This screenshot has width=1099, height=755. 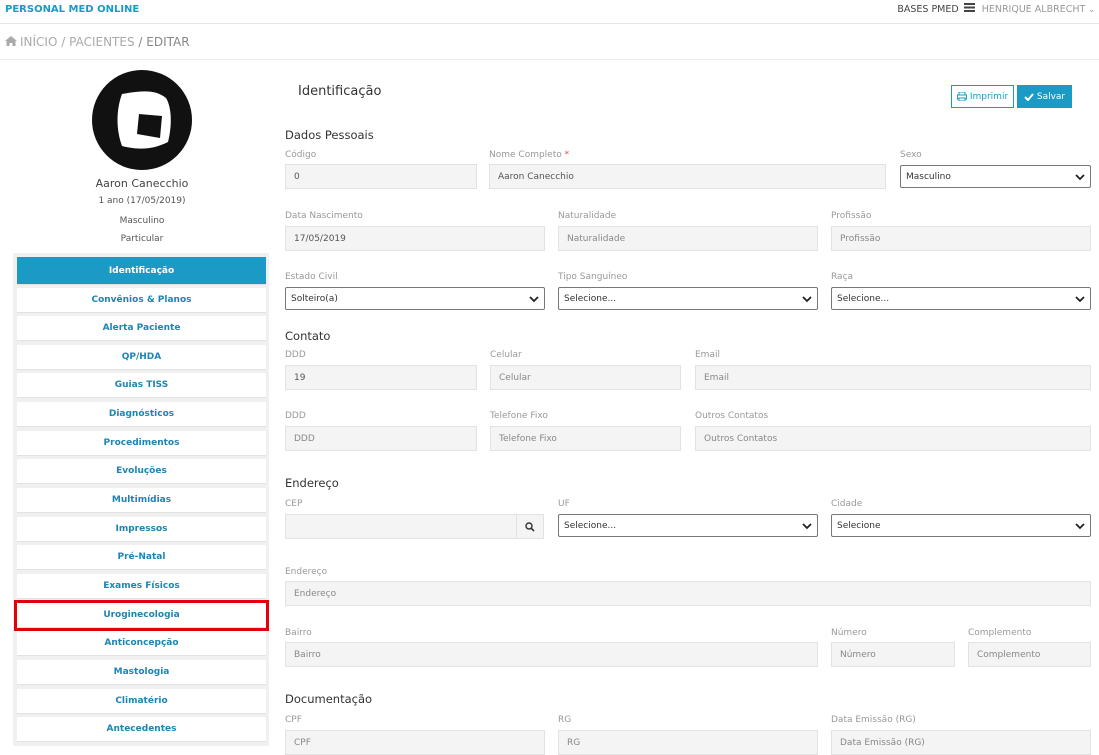 I want to click on telefone-label: Telefone Fixo, so click(x=519, y=416).